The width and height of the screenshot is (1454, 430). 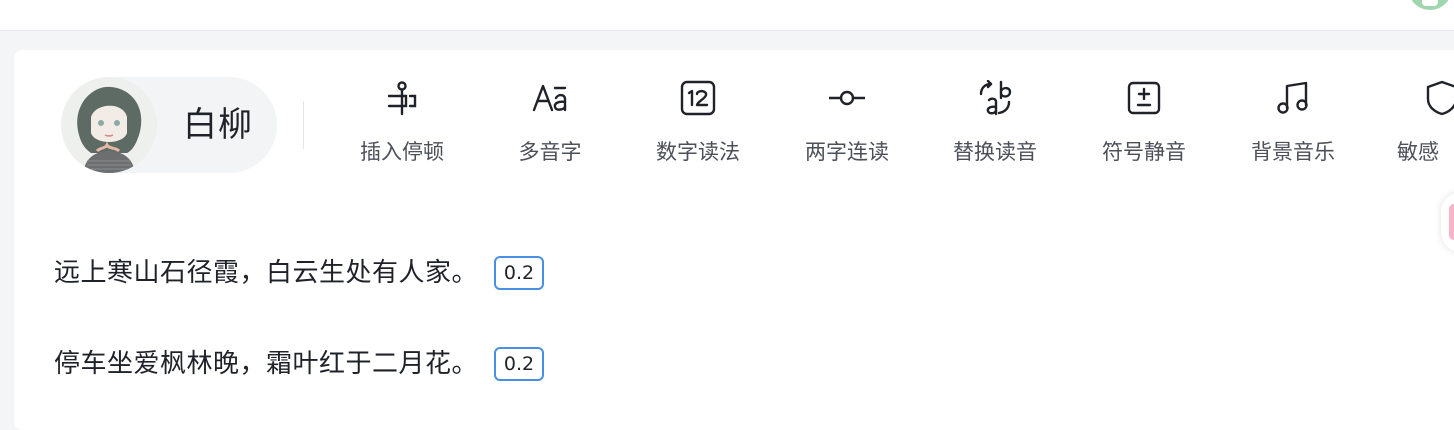 I want to click on replace-pronunciation-icon, so click(x=995, y=97).